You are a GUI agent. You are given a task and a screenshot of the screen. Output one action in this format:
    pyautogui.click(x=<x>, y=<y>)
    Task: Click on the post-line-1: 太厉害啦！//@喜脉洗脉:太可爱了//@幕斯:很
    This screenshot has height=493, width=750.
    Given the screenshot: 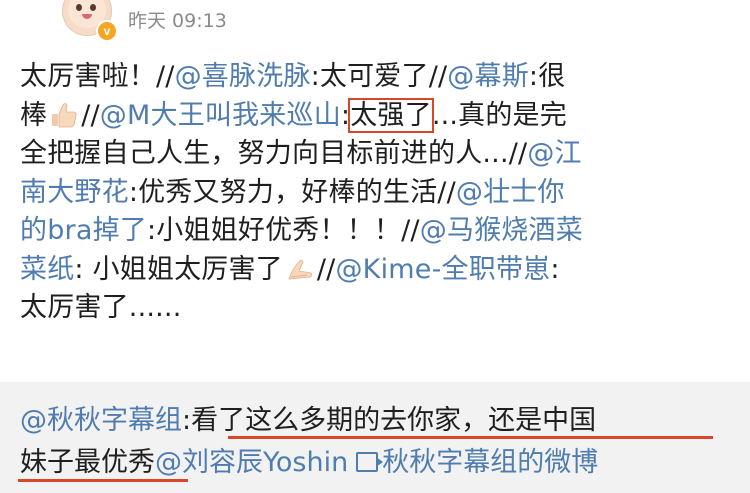 What is the action you would take?
    pyautogui.click(x=377, y=77)
    